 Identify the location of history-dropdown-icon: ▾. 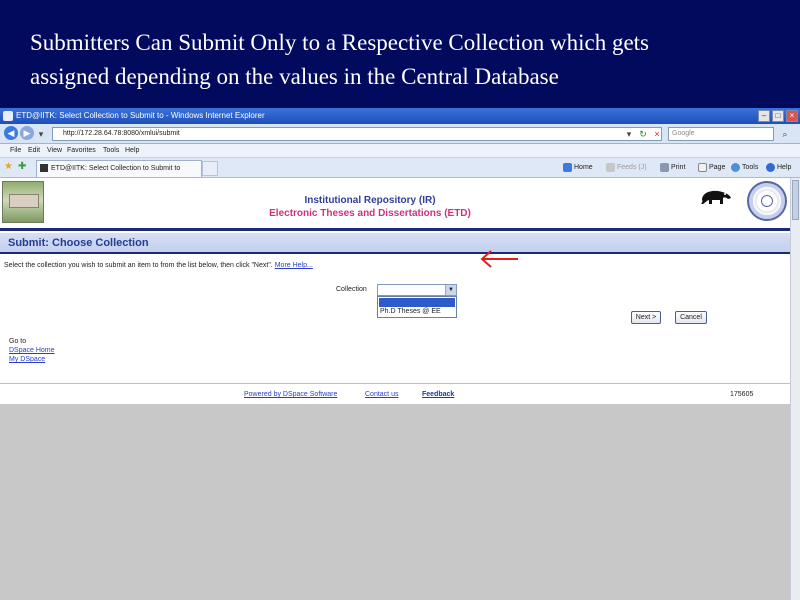
(41, 134).